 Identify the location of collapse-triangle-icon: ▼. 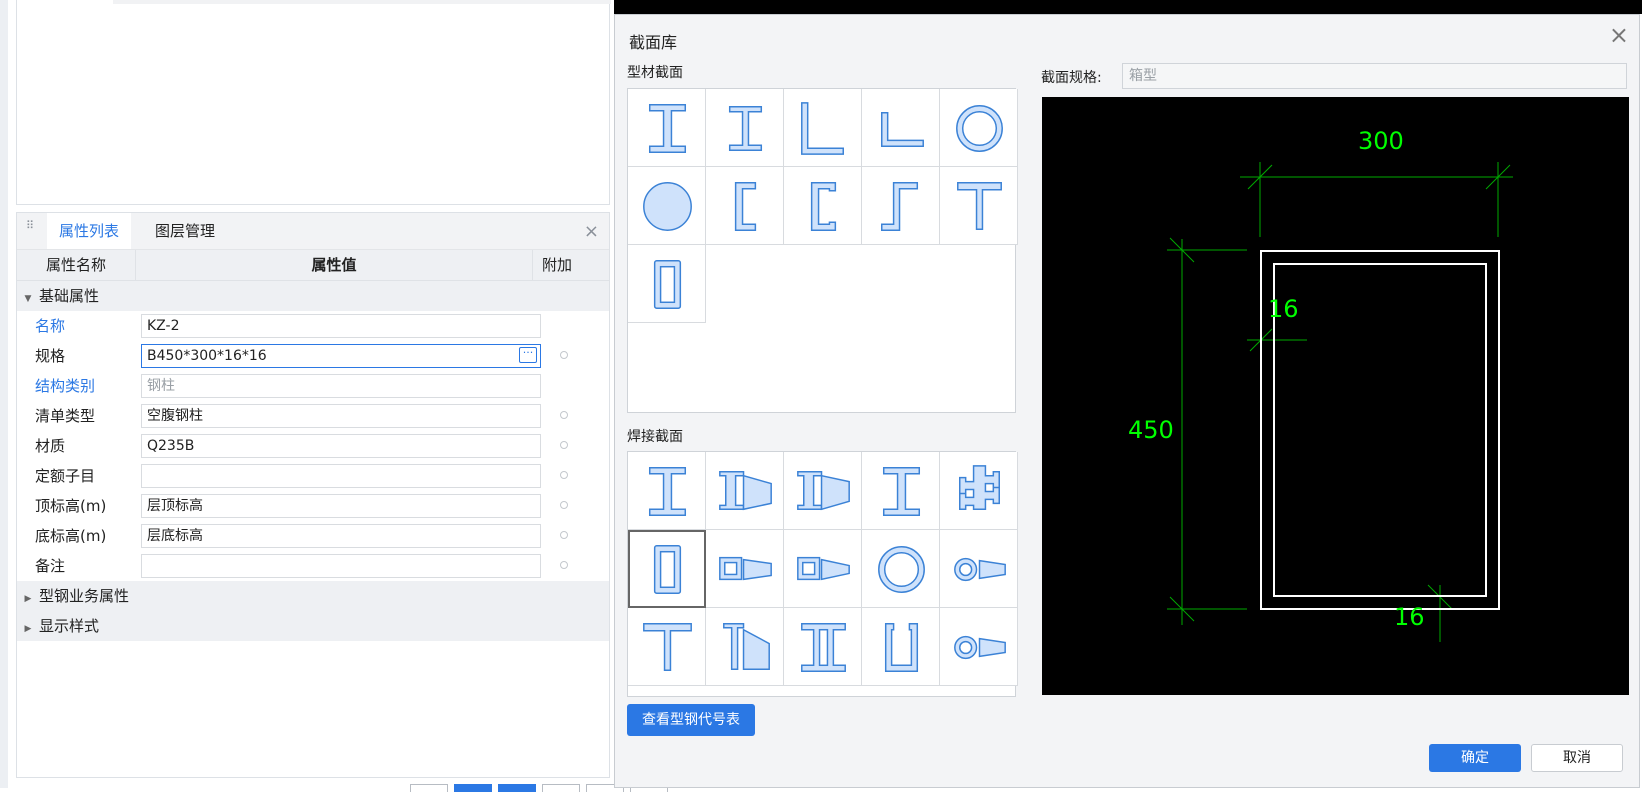
(28, 299).